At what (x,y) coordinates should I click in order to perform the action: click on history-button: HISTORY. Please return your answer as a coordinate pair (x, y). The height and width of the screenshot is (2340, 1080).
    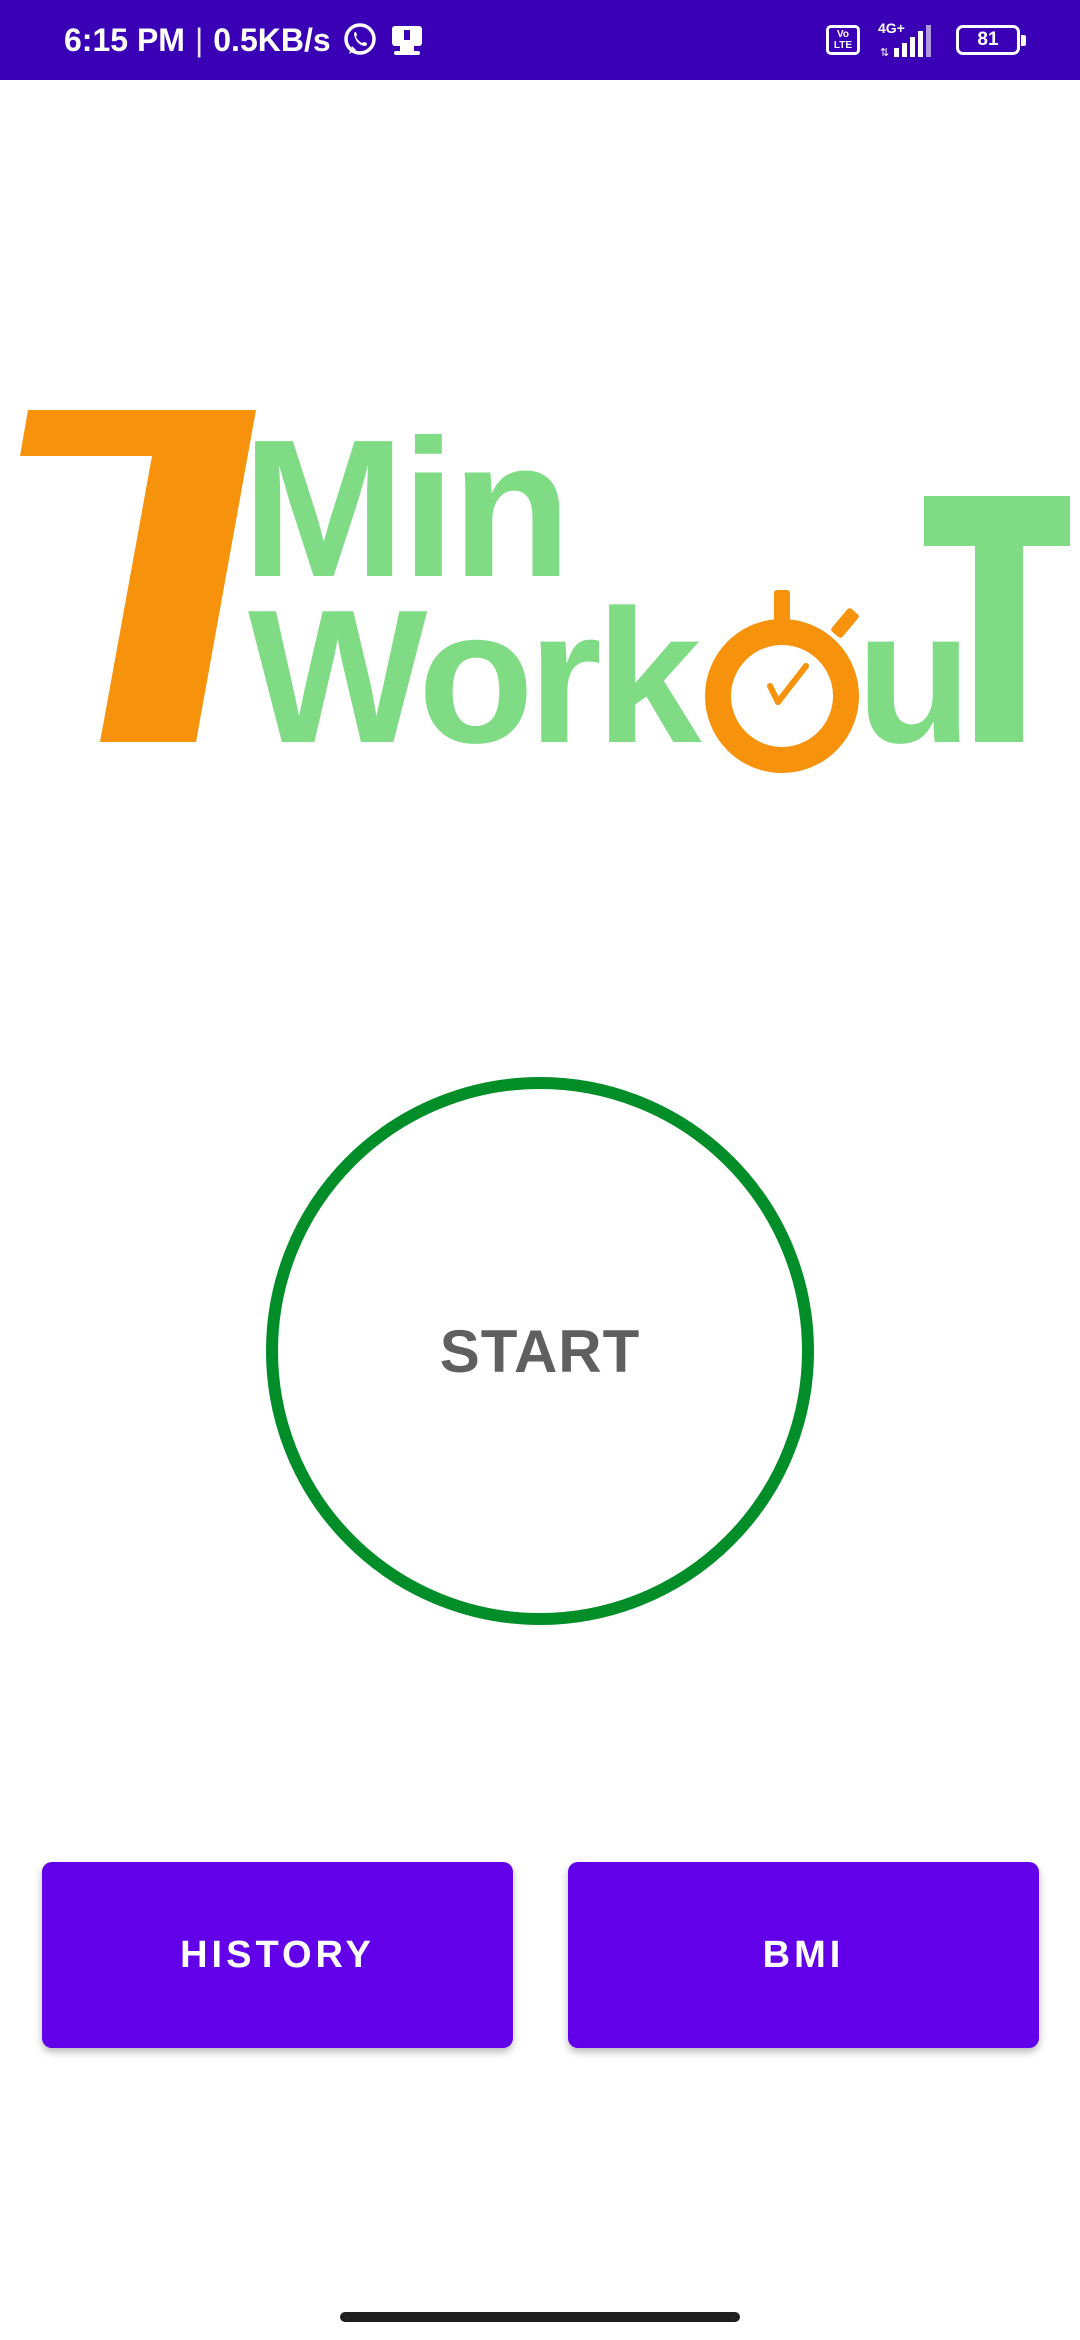
    Looking at the image, I should click on (277, 1955).